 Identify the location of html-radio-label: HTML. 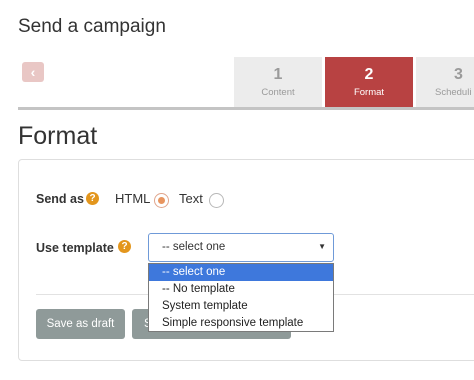
(132, 198).